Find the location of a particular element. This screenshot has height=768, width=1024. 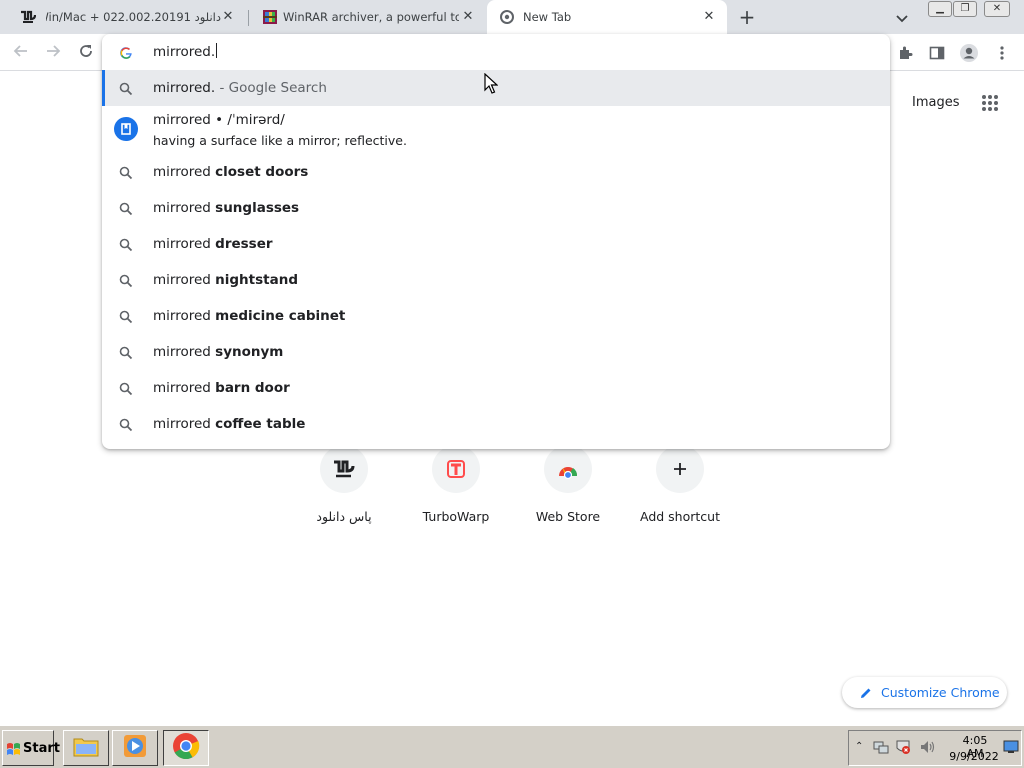

new-tab-button: + is located at coordinates (747, 17).